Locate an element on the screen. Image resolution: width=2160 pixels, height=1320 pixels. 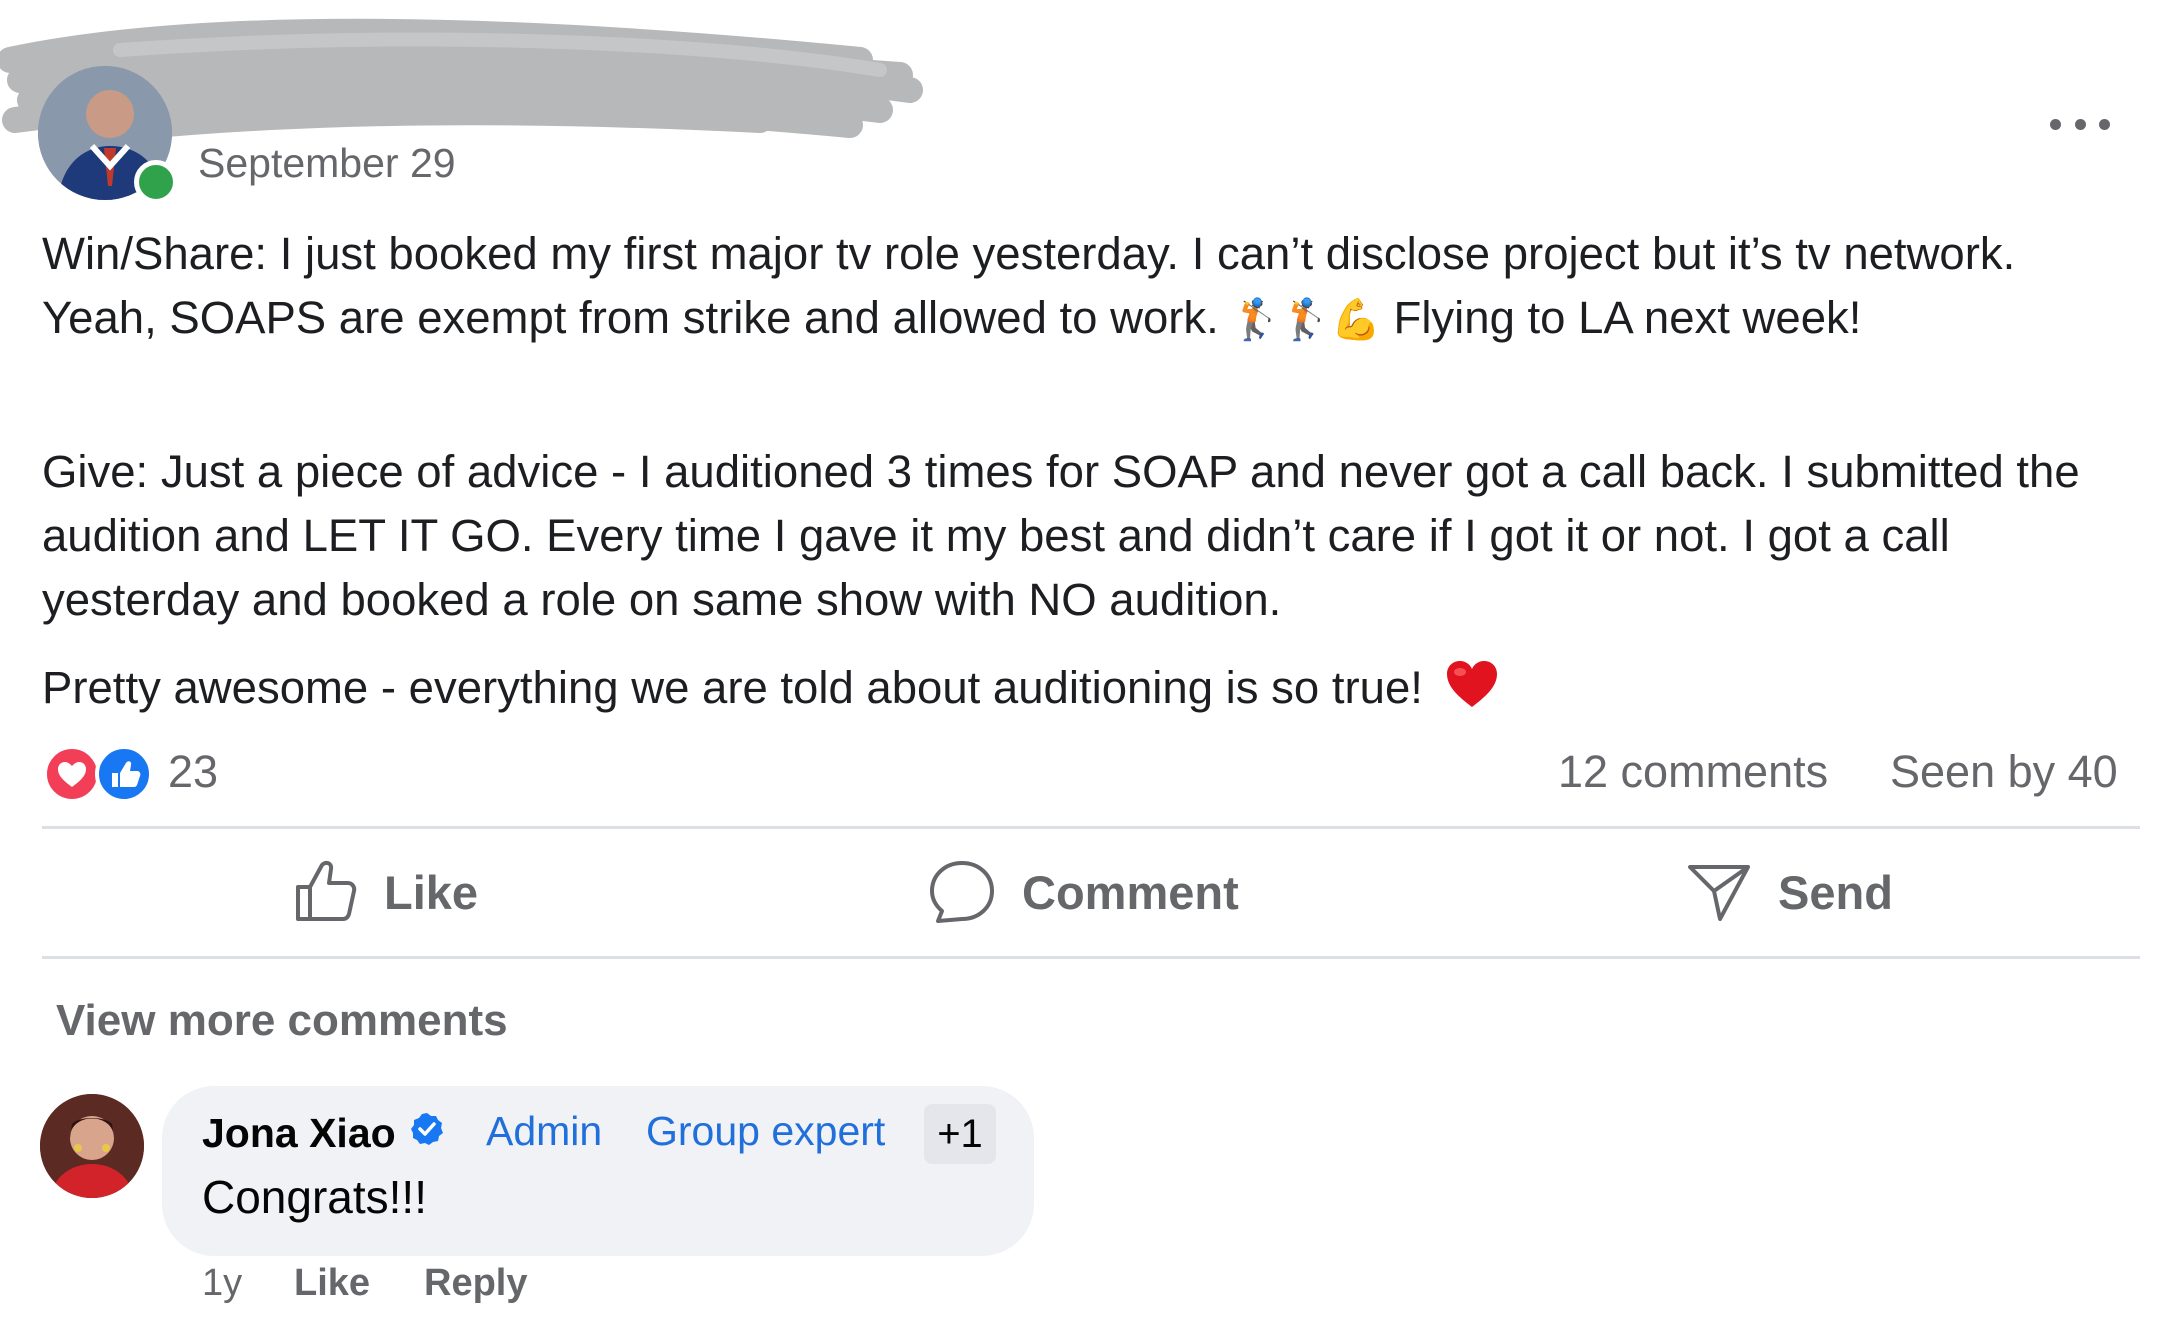
send-button: Send is located at coordinates (1789, 892).